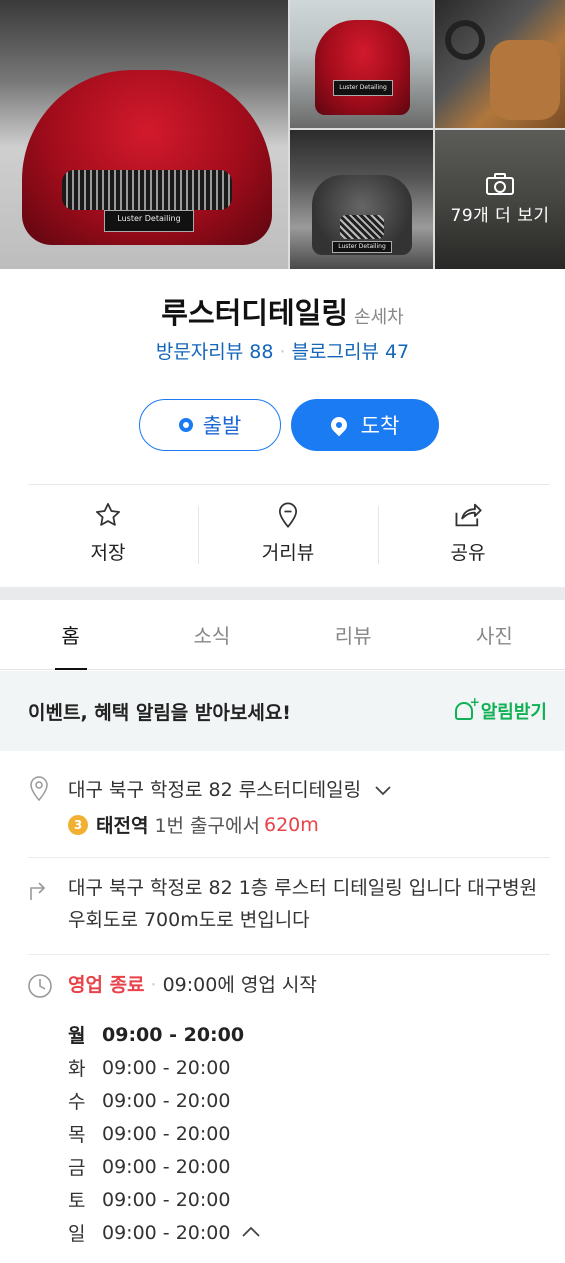 This screenshot has height=1263, width=565. Describe the element at coordinates (467, 707) in the screenshot. I see `bell-plus-icon` at that location.